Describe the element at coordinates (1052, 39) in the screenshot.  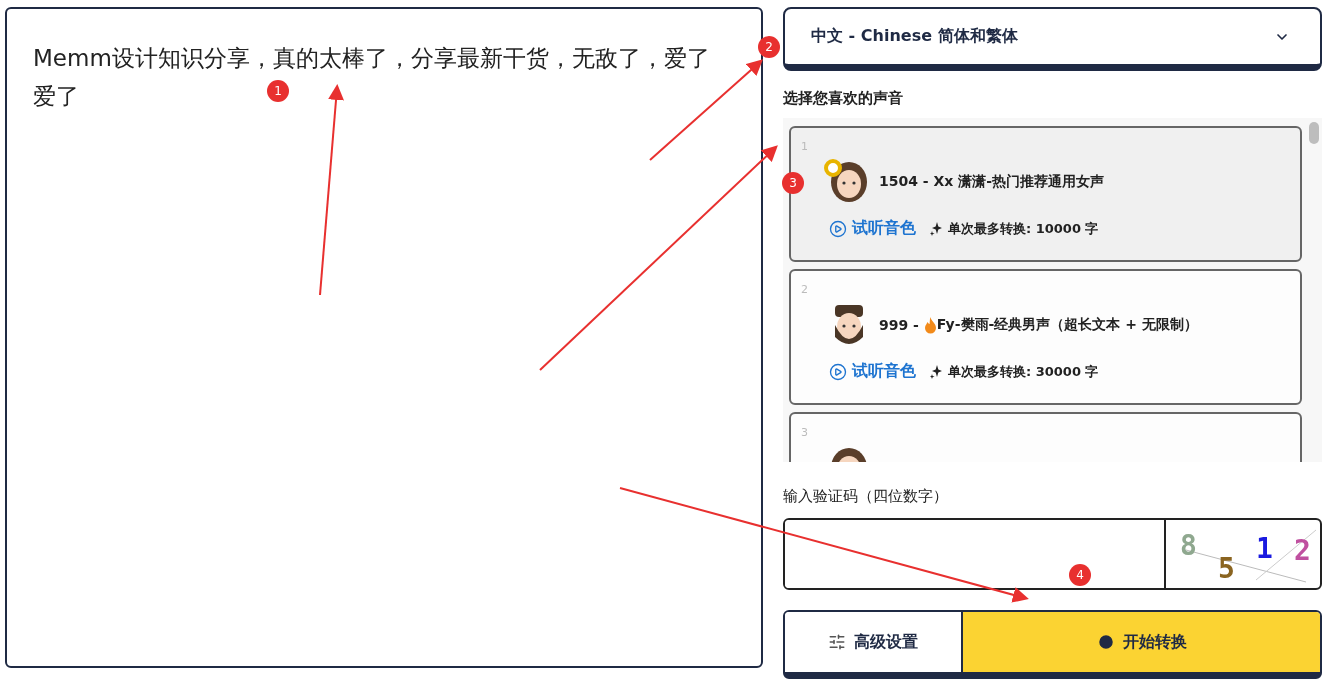
I see `language-select: 中文 - Chinese 简体和繁体` at that location.